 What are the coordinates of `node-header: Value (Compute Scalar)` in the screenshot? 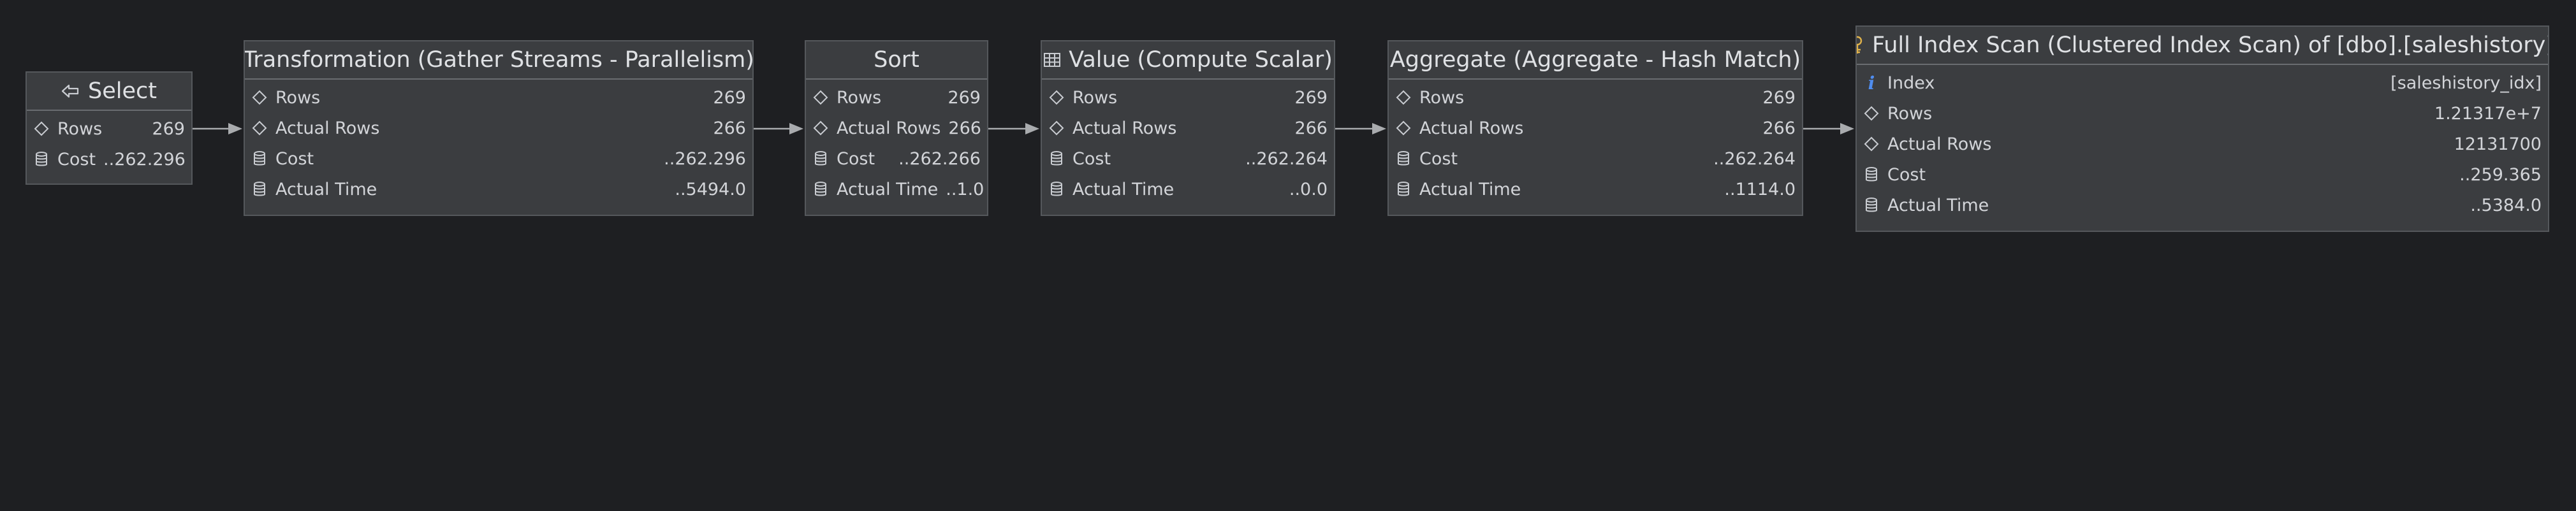 It's located at (1188, 60).